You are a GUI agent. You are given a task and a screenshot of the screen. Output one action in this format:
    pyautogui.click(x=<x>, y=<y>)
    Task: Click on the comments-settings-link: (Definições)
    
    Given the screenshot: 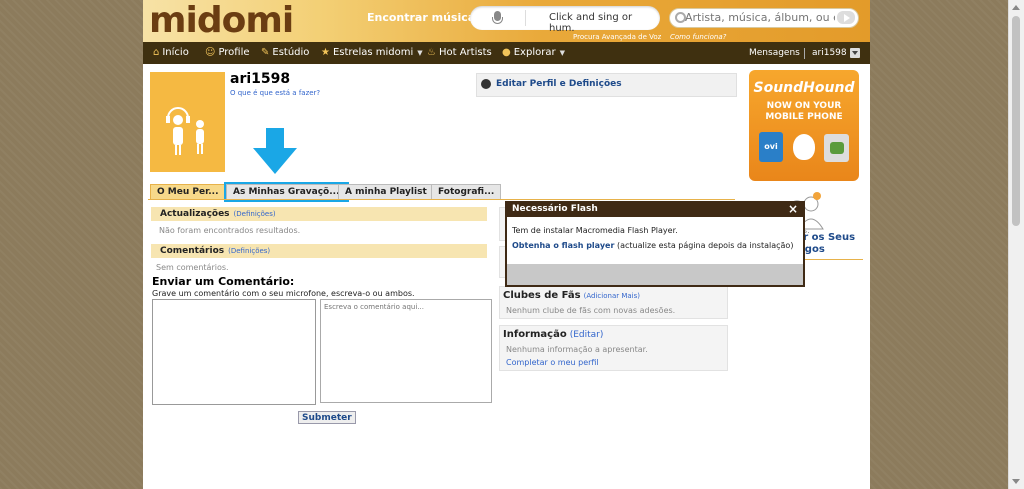 What is the action you would take?
    pyautogui.click(x=249, y=251)
    